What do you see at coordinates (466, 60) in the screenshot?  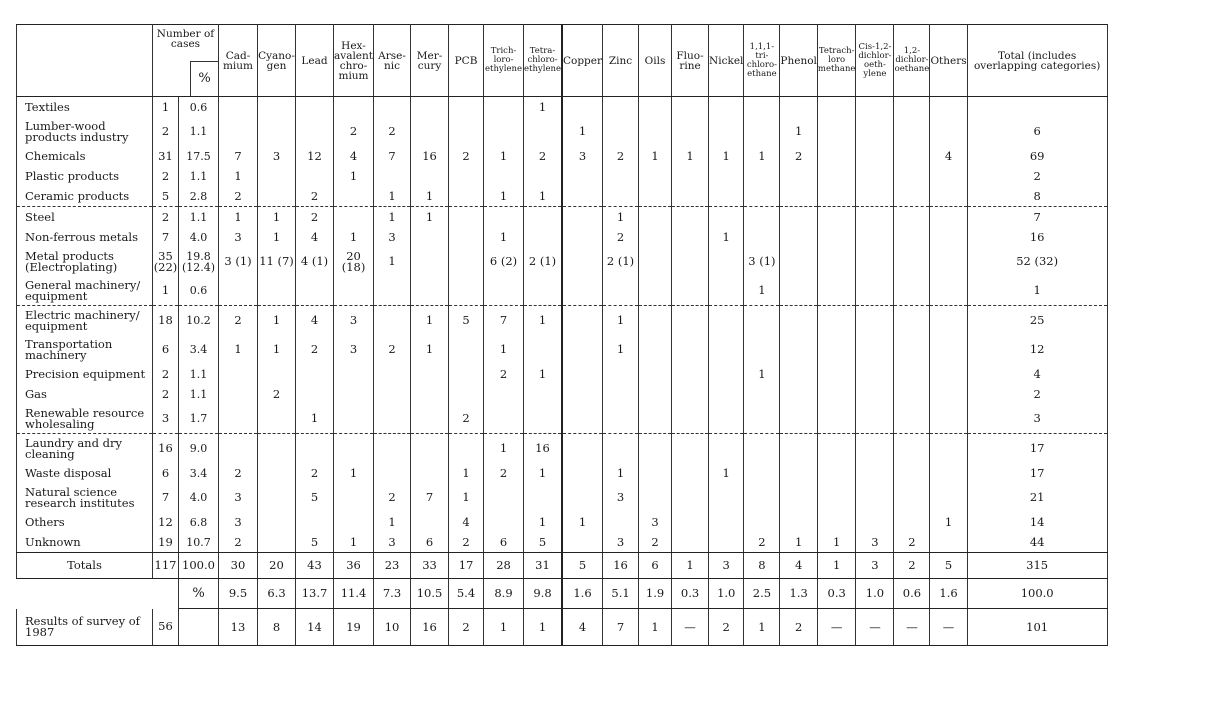 I see `column-header: PCB` at bounding box center [466, 60].